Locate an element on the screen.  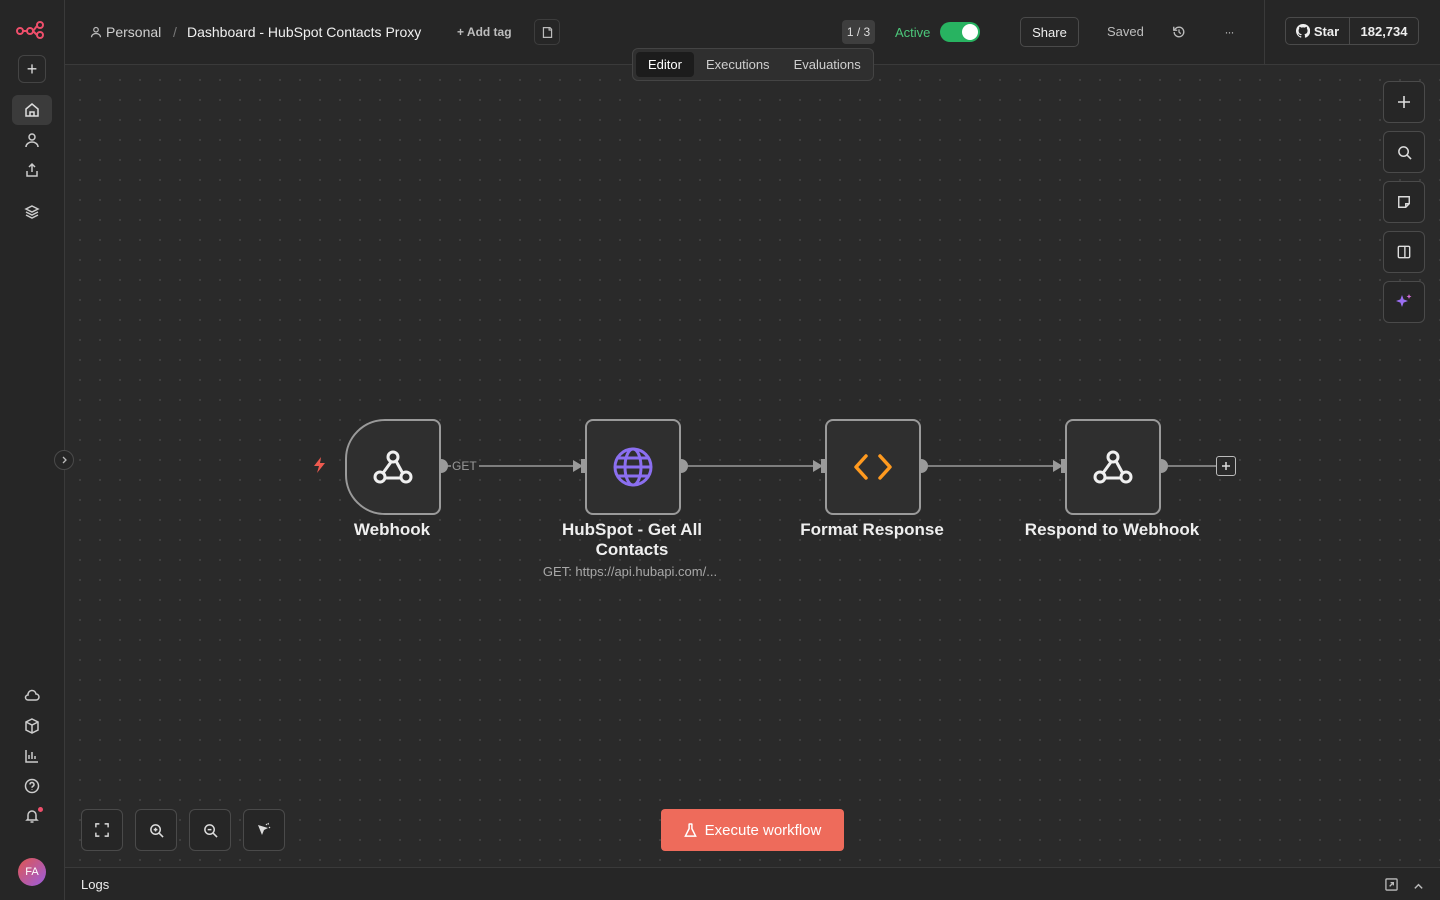
logs-label: Logs is located at coordinates (95, 884).